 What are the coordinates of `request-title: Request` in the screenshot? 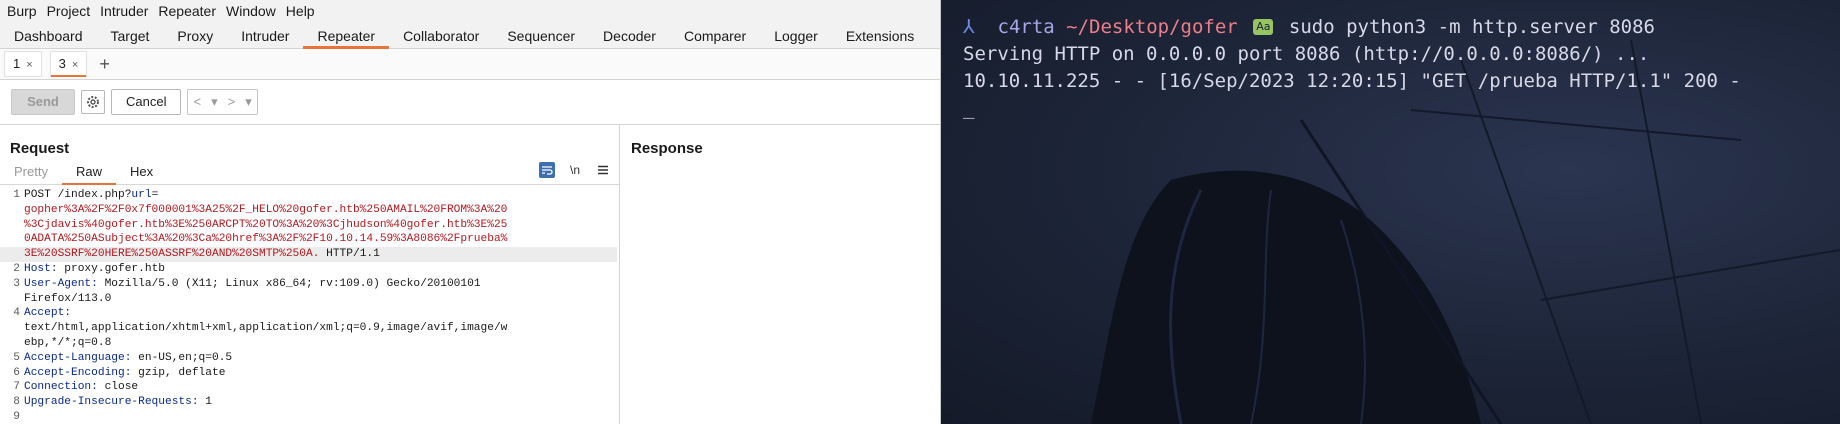 It's located at (40, 148).